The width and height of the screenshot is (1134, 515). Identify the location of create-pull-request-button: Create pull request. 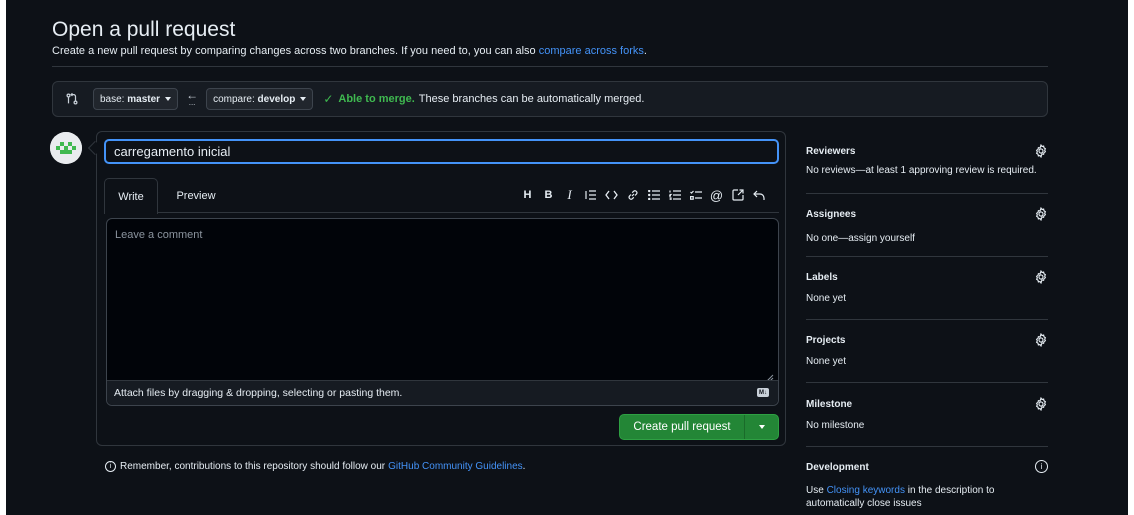
(682, 427).